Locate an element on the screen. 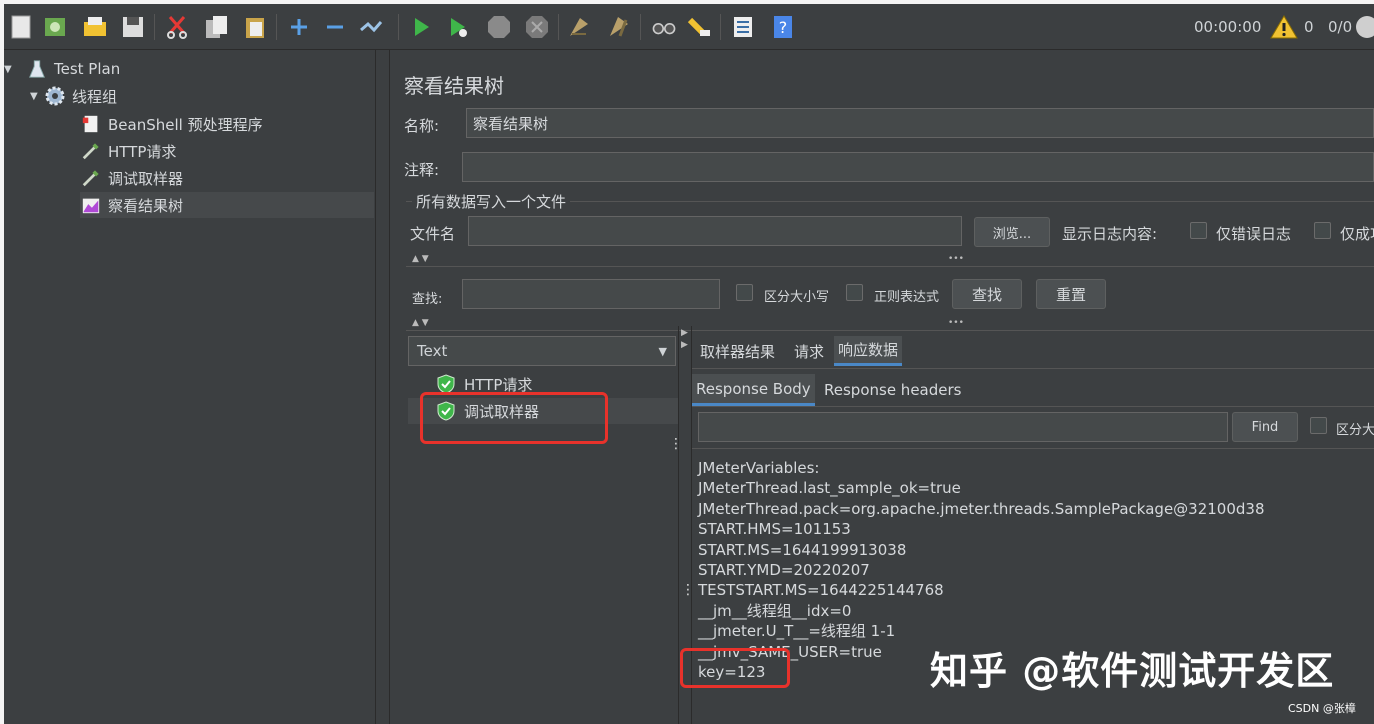 The width and height of the screenshot is (1374, 724). regex-checkbox is located at coordinates (854, 292).